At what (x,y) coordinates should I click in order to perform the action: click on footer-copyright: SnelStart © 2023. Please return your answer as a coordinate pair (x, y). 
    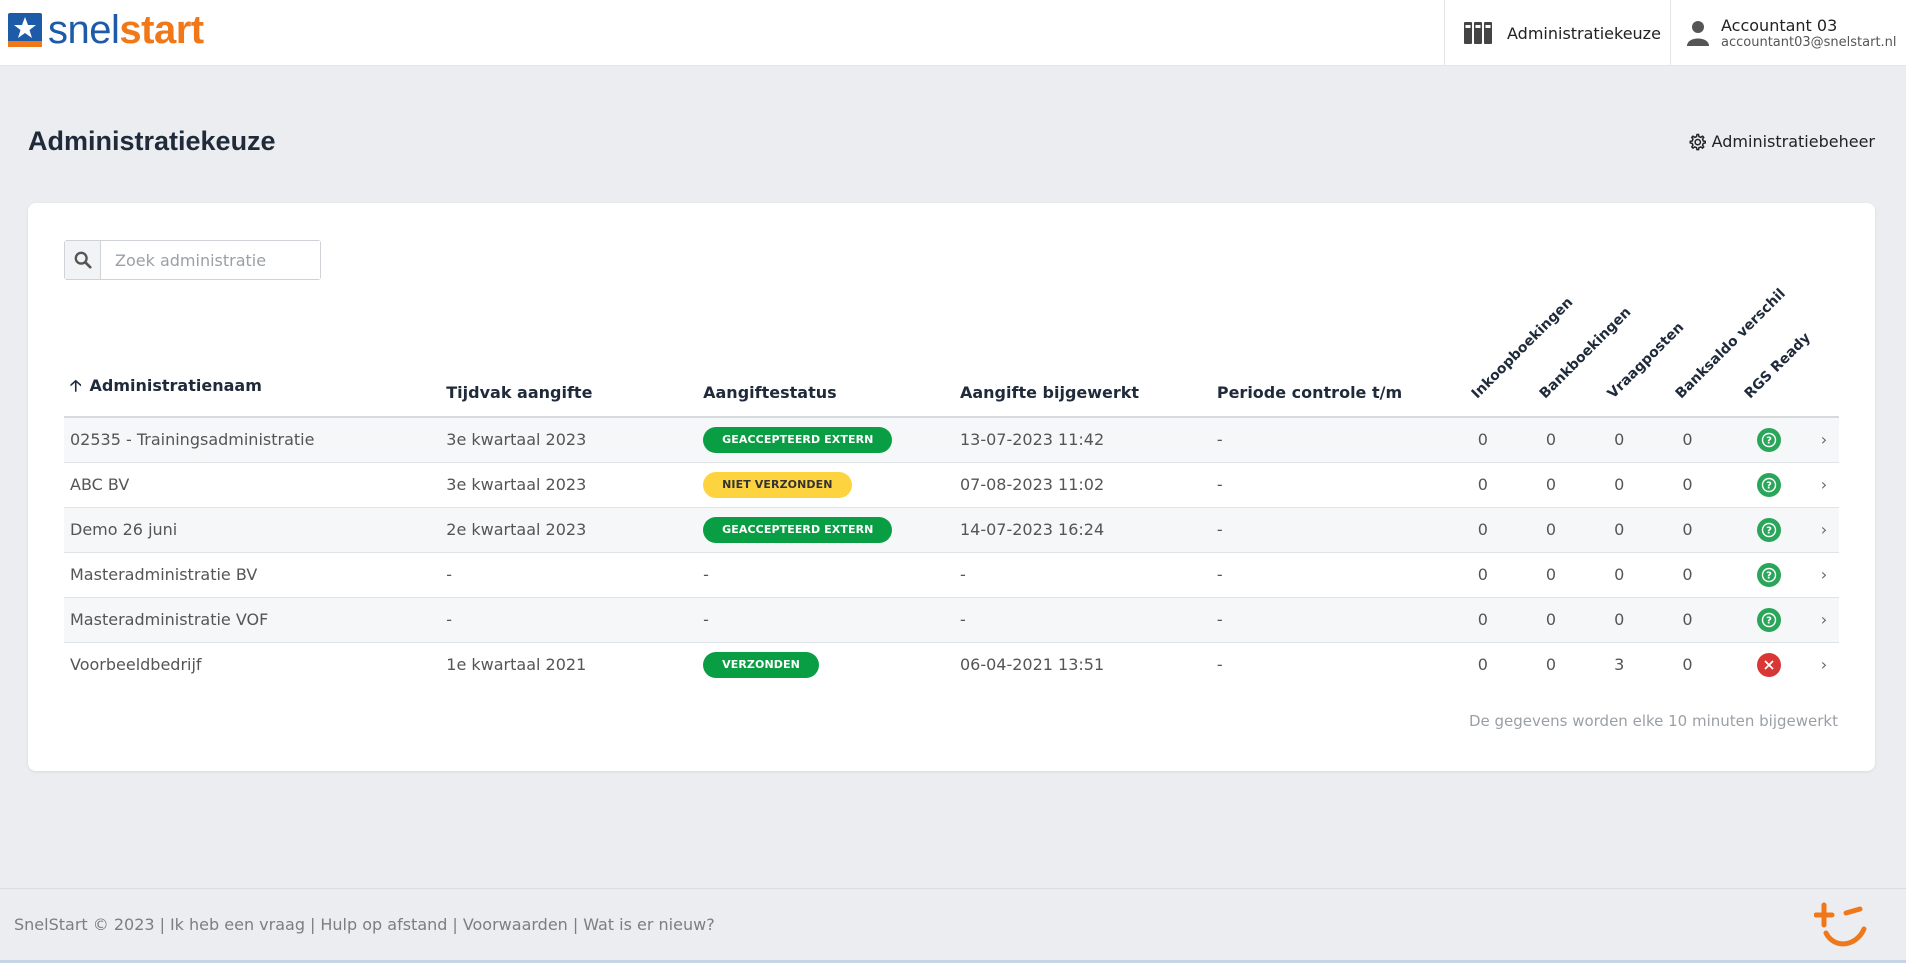
    Looking at the image, I should click on (84, 924).